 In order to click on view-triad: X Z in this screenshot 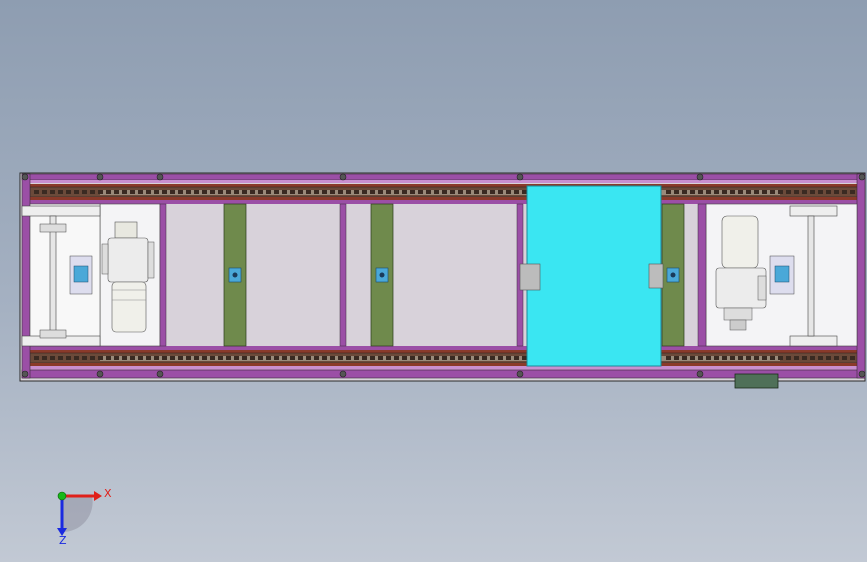, I will do `click(84, 517)`.